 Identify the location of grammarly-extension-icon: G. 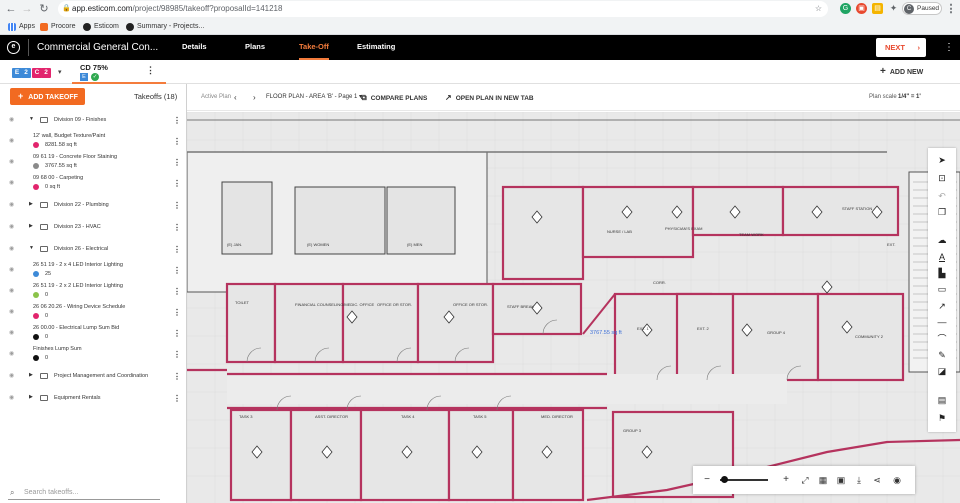
(845, 8).